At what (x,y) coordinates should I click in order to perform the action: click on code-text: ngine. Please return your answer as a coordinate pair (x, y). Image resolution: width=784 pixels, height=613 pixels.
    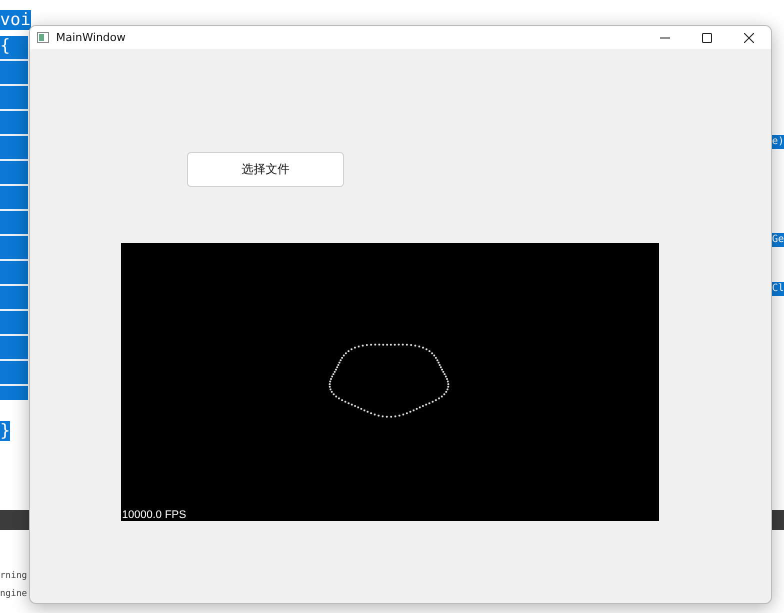
    Looking at the image, I should click on (14, 594).